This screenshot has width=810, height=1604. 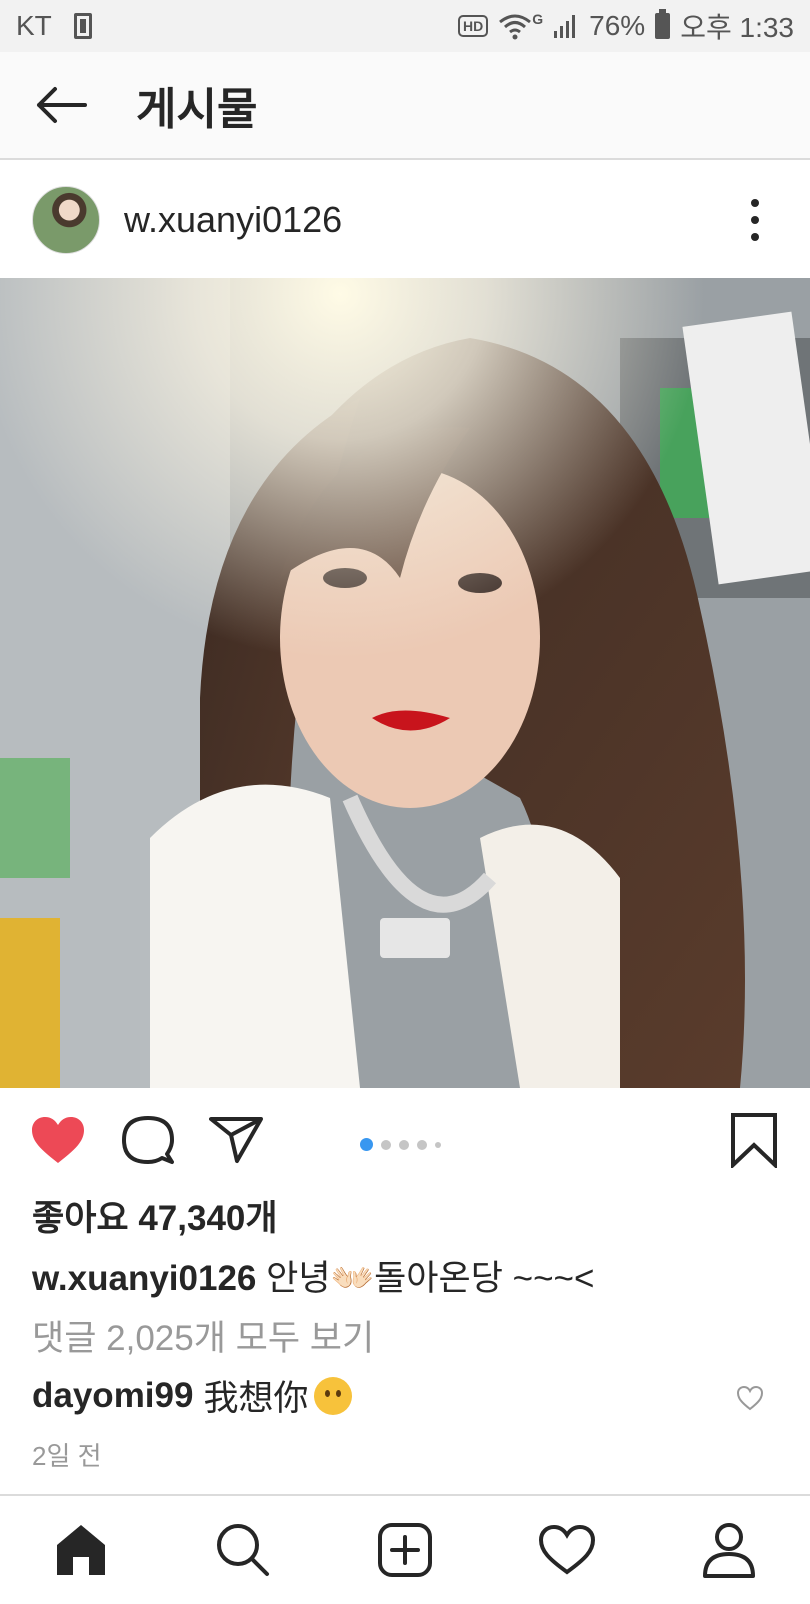 What do you see at coordinates (333, 1395) in the screenshot?
I see `confused-face-emoji-icon` at bounding box center [333, 1395].